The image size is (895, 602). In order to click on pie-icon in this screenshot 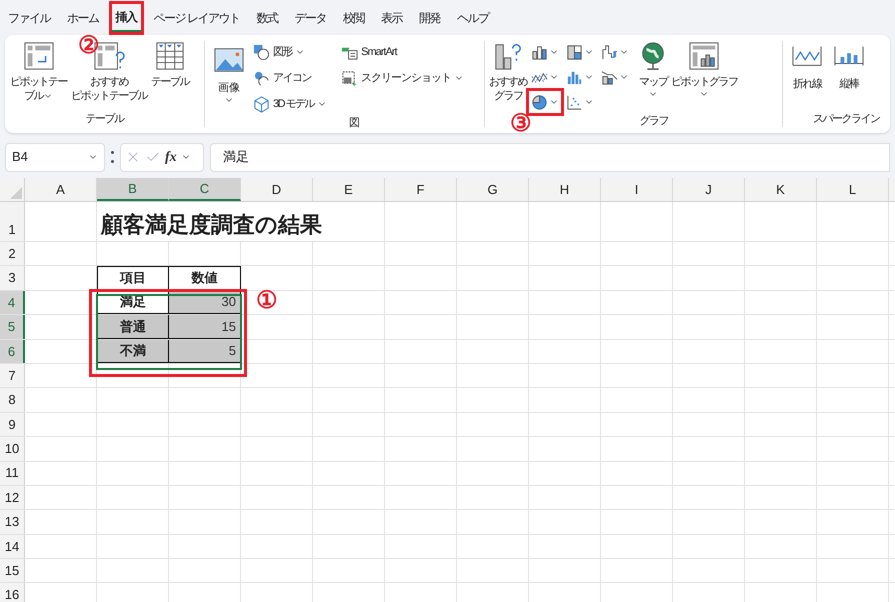, I will do `click(539, 102)`.